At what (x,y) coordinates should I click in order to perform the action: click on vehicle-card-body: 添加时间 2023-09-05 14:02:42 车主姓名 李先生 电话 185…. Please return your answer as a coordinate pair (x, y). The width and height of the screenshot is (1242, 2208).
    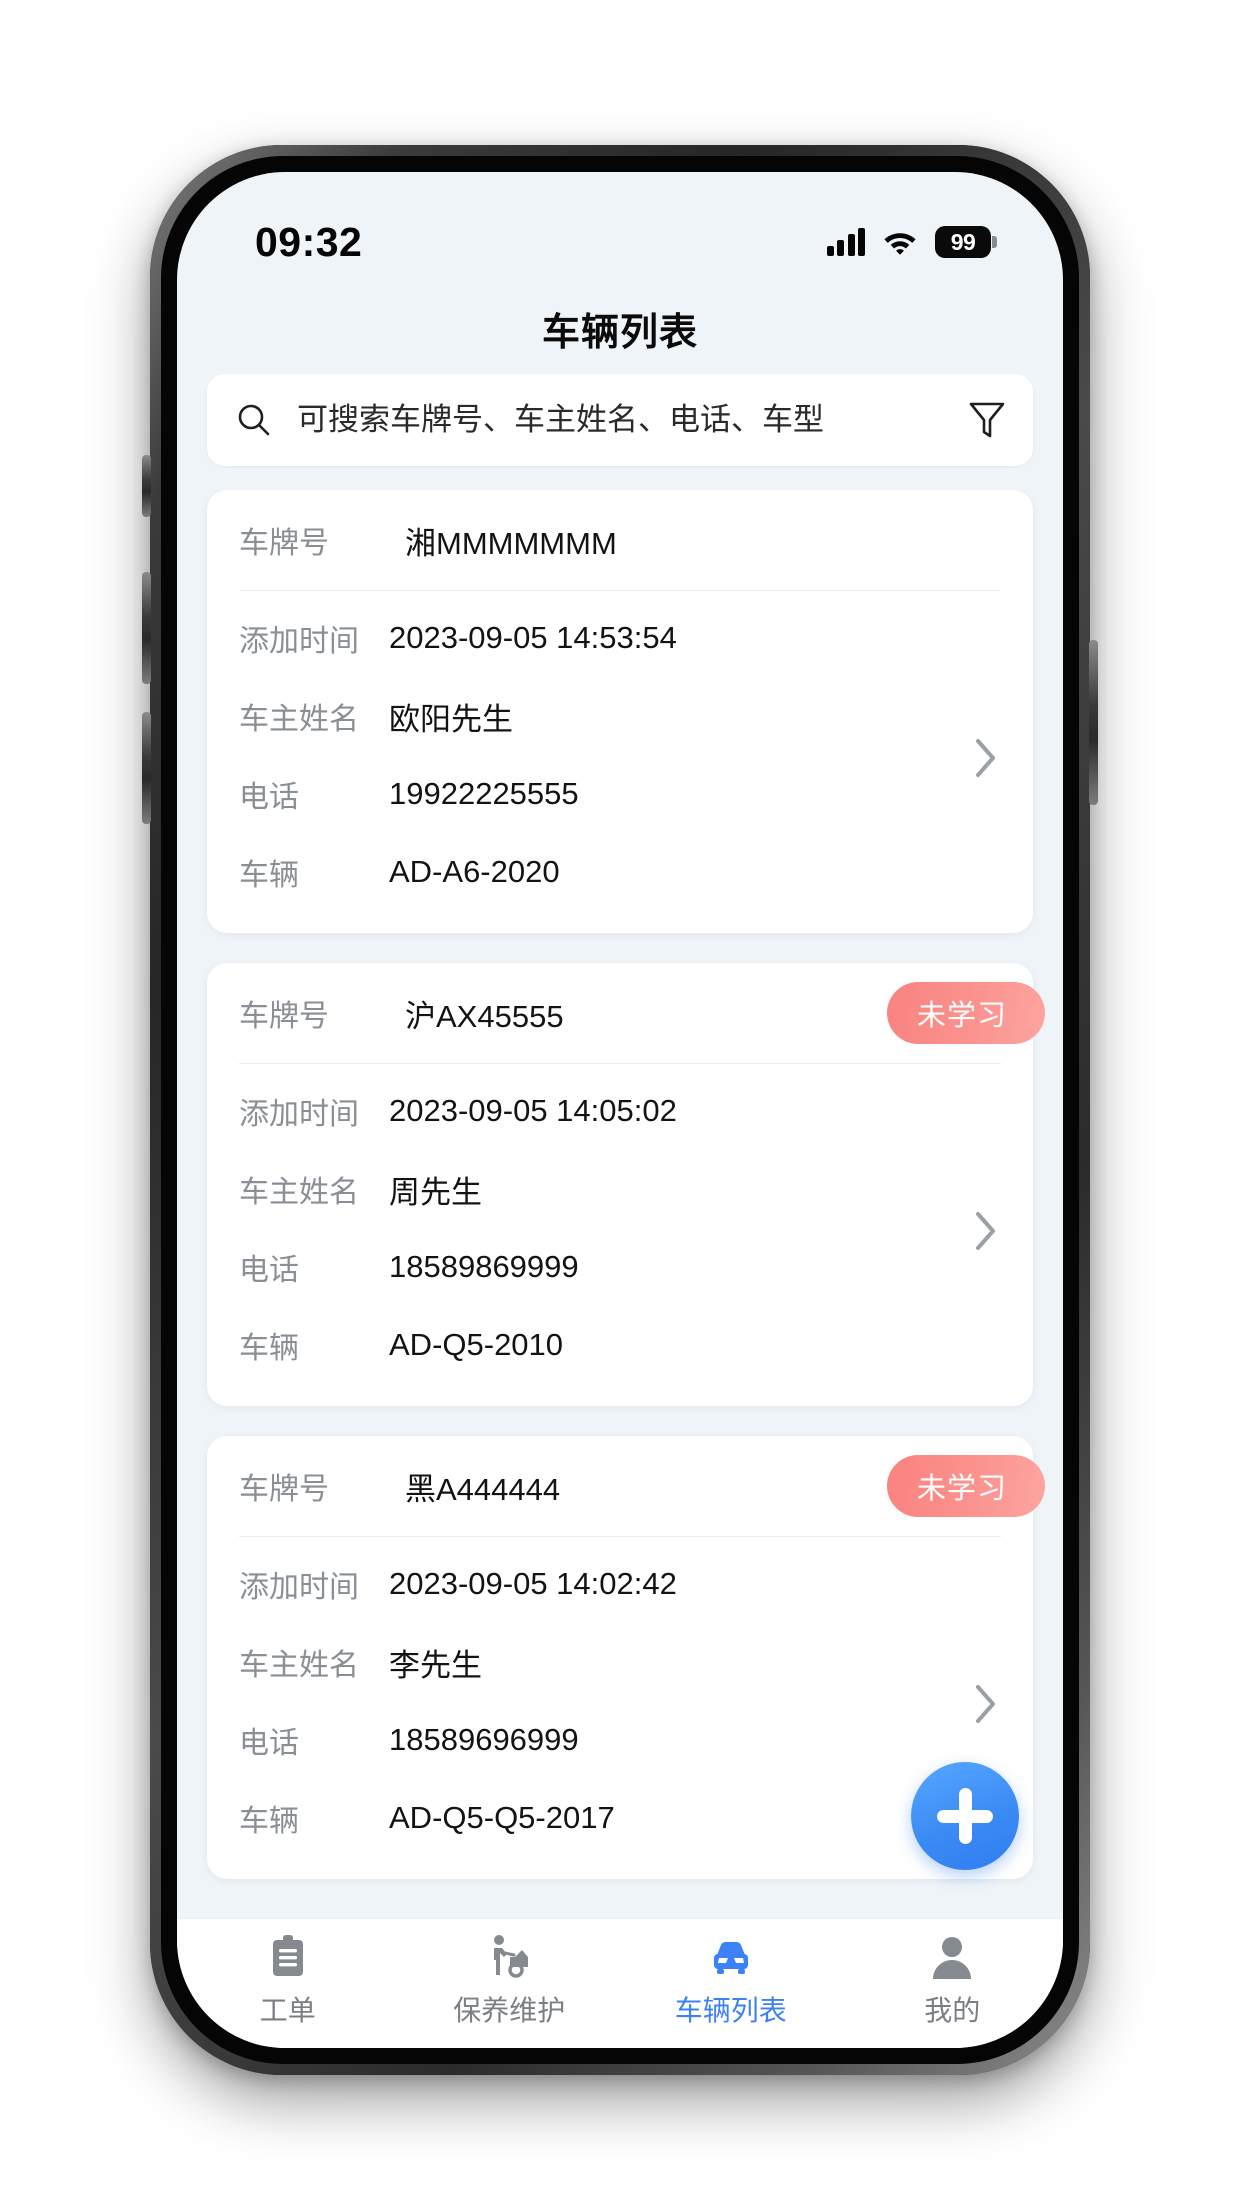
    Looking at the image, I should click on (620, 1704).